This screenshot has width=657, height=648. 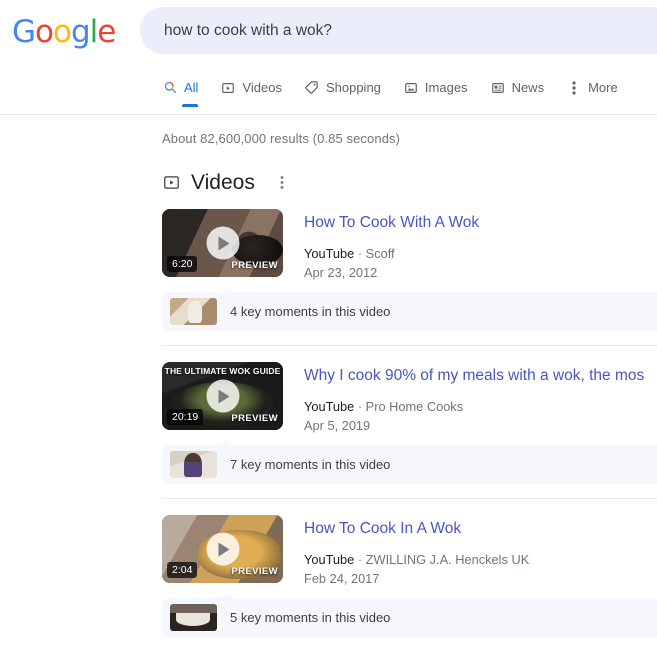 I want to click on key-moments-label: 7 key moments in this video, so click(x=310, y=464).